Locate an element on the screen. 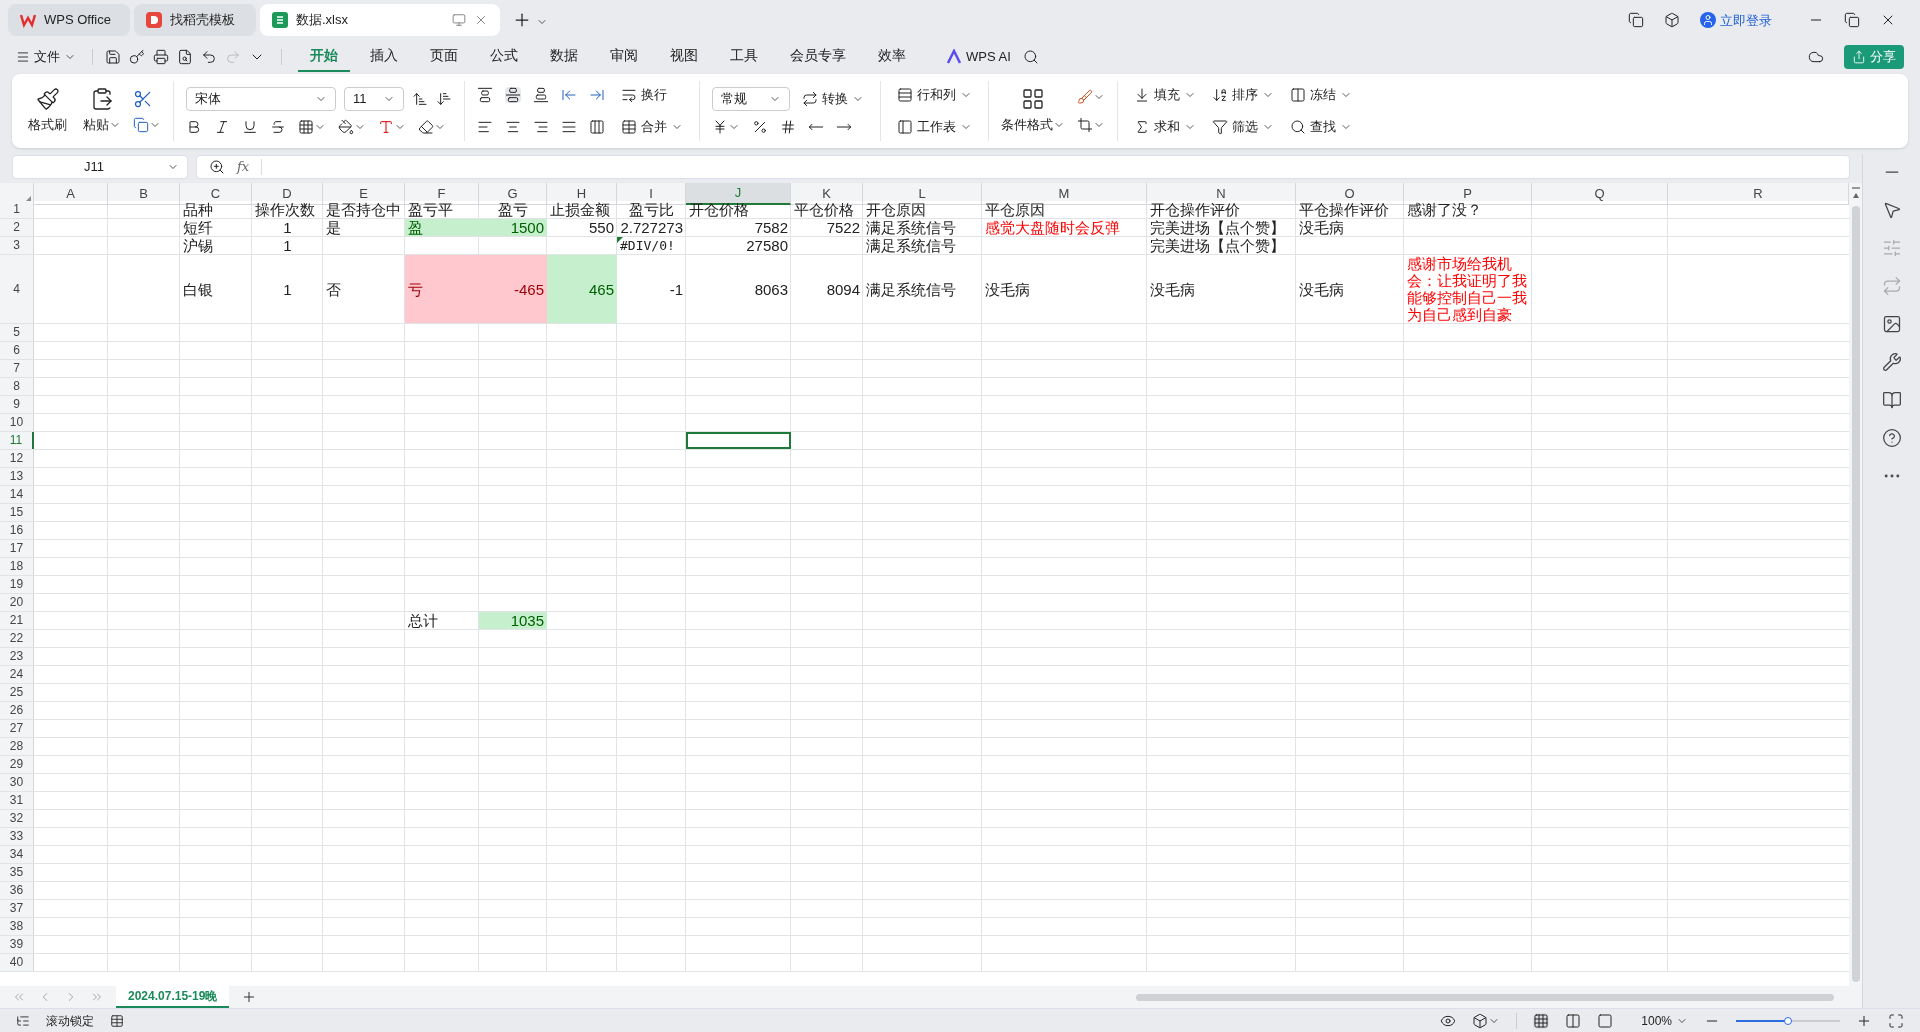 The width and height of the screenshot is (1920, 1032). bold-icon is located at coordinates (194, 127).